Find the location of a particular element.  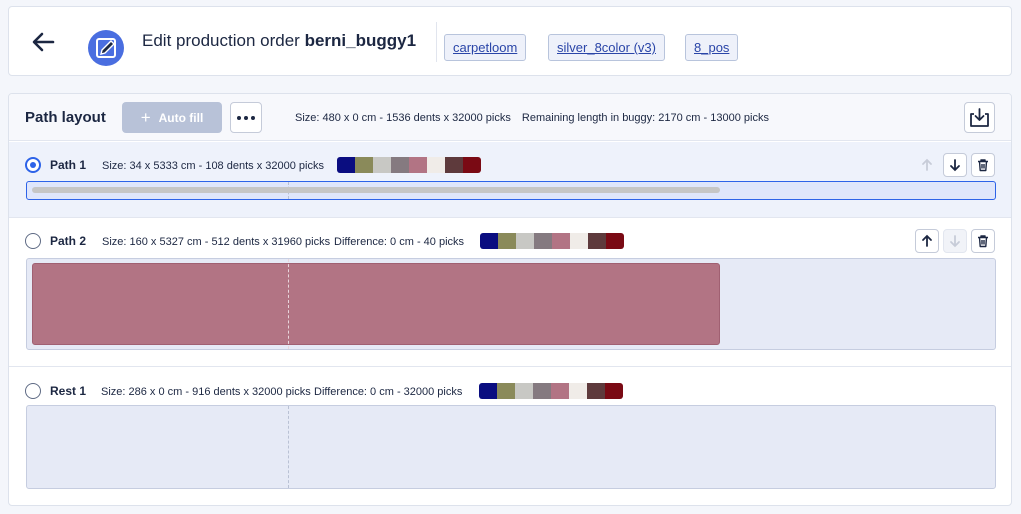

path-1-color-swatches is located at coordinates (409, 165).